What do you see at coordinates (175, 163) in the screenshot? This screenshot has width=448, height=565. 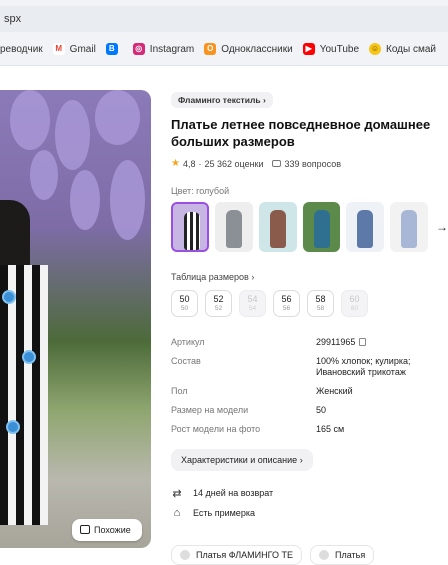 I see `star-icon: ★` at bounding box center [175, 163].